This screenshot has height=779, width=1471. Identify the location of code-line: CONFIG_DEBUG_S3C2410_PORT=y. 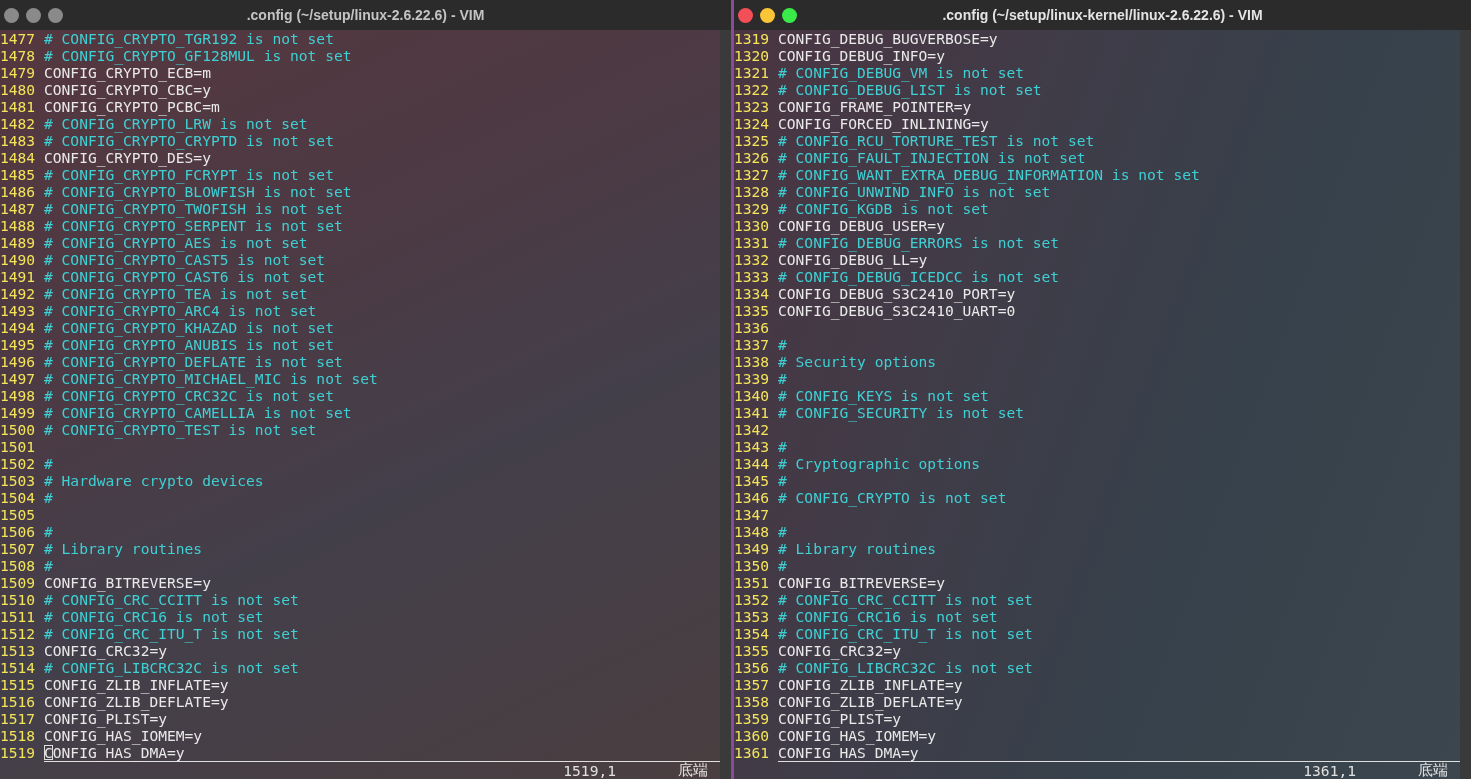
(897, 293).